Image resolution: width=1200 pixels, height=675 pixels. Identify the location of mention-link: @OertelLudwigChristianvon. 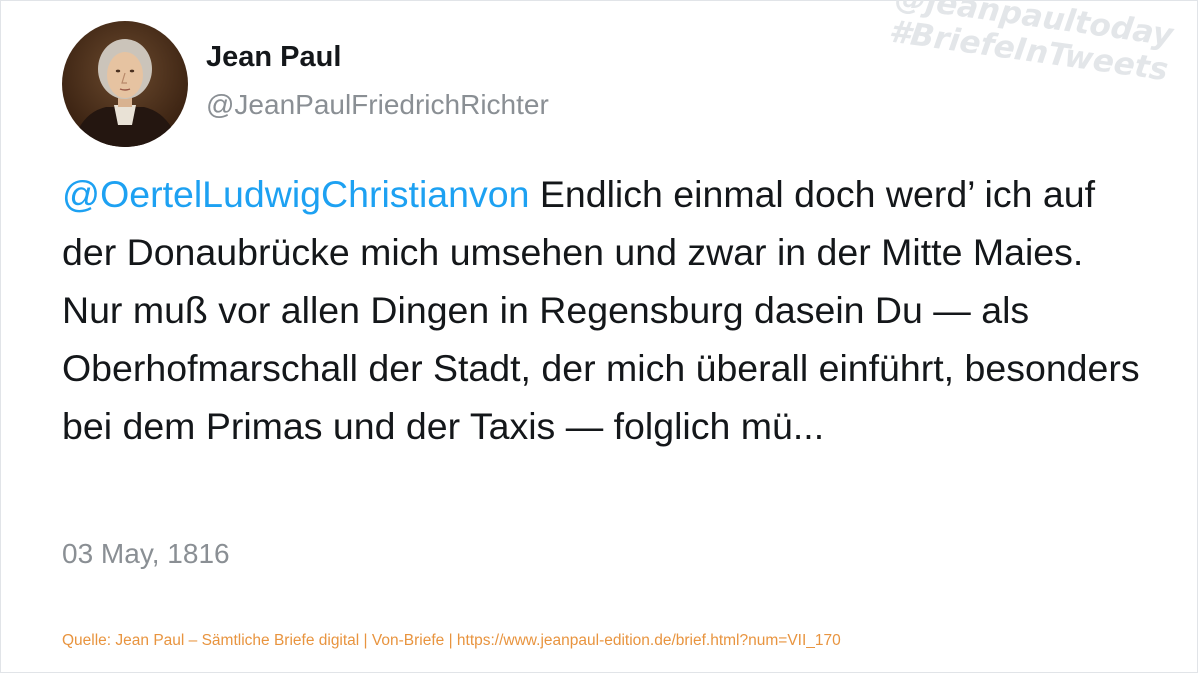
(295, 194).